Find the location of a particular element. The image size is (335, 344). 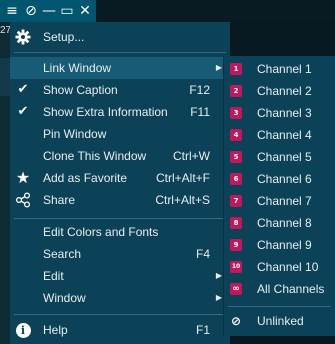

menu-item-shortcut: Ctrl+W is located at coordinates (191, 156).